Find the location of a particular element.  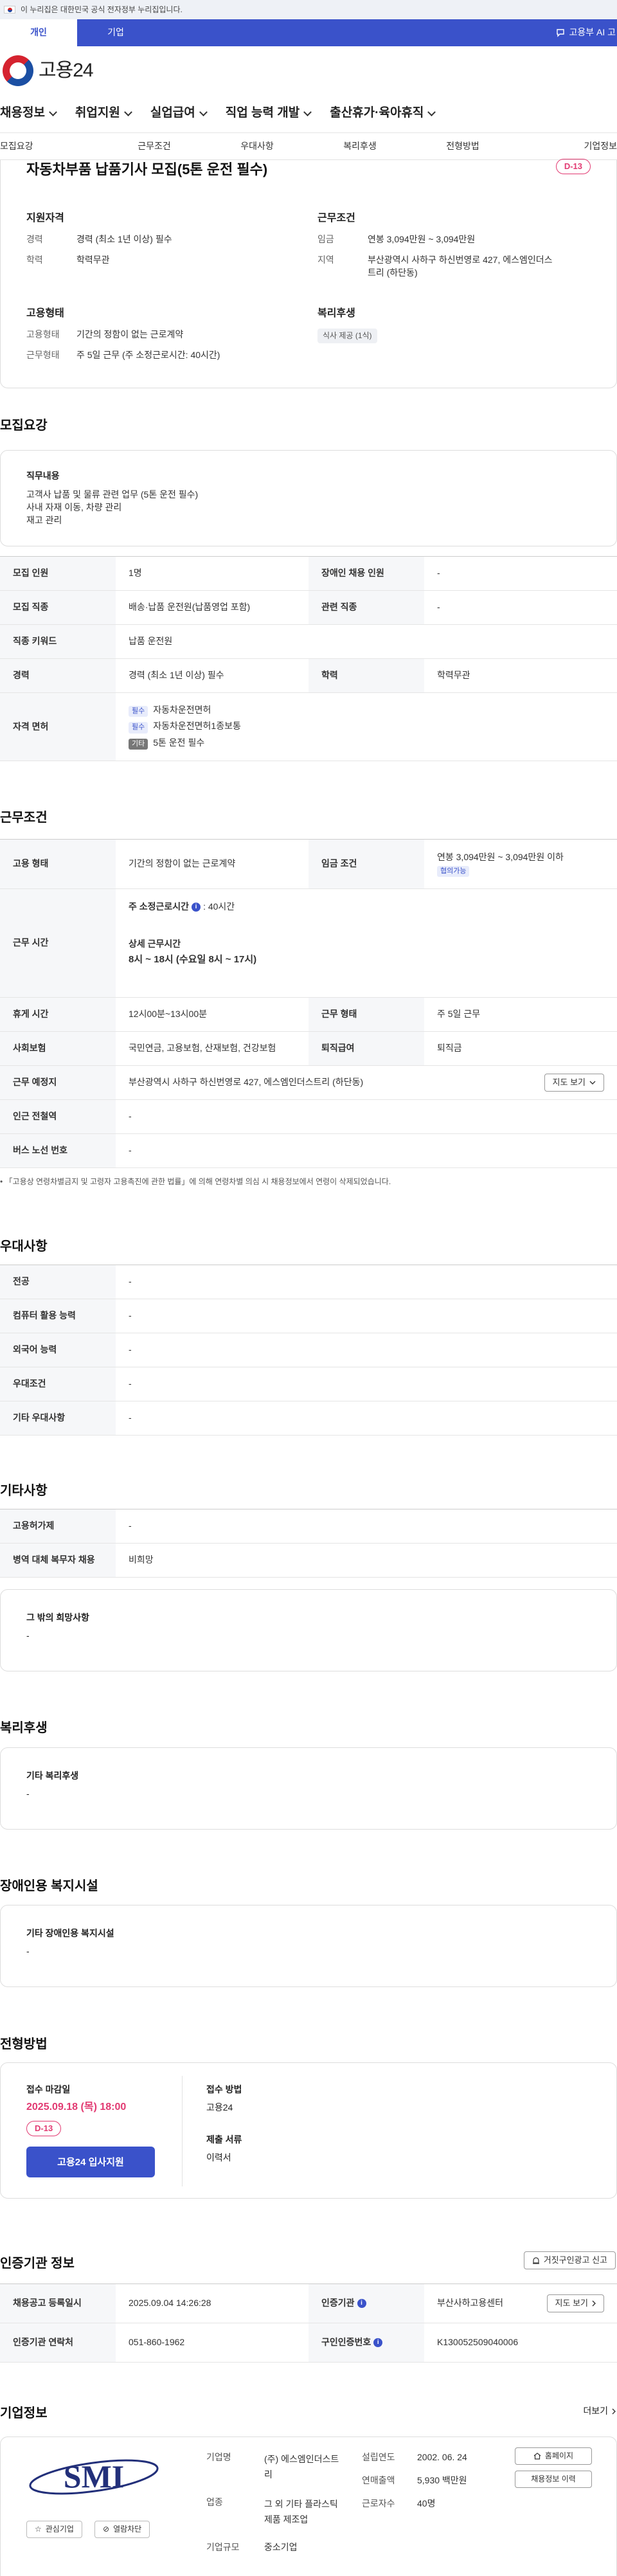

more-link: 더보기 is located at coordinates (599, 2411).